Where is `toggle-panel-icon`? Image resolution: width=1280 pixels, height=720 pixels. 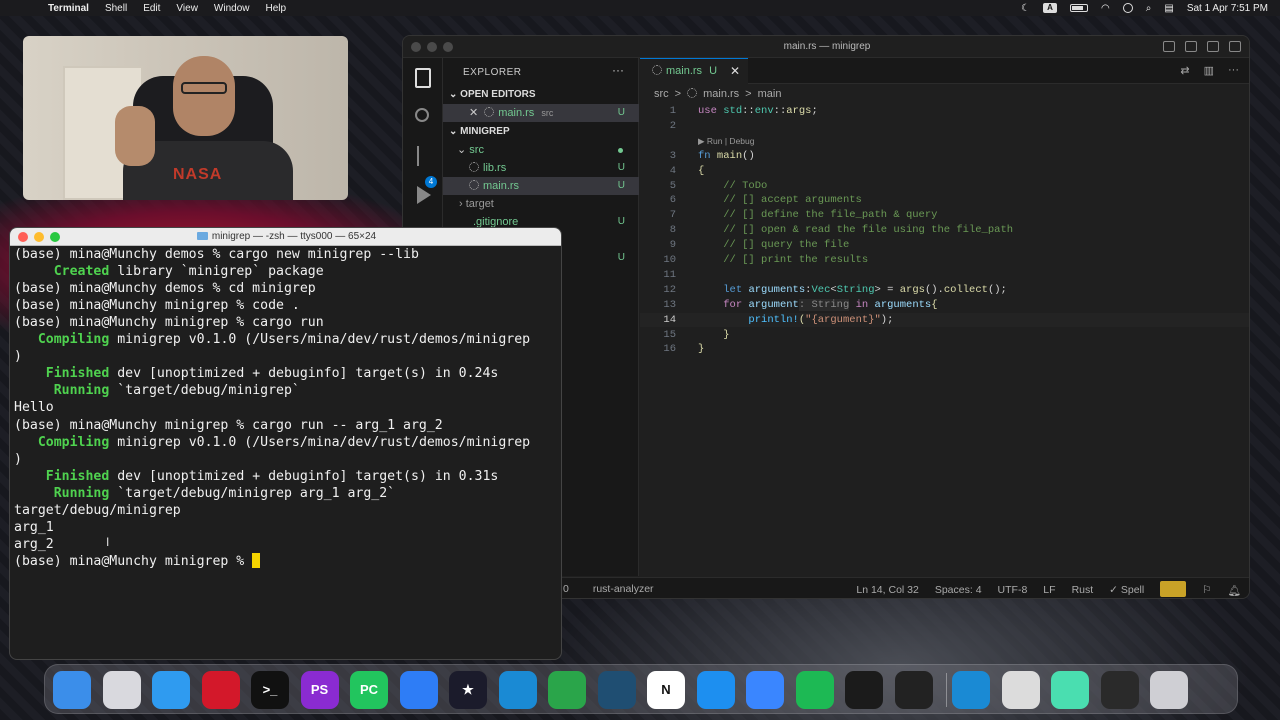
toggle-panel-icon is located at coordinates (1191, 46).